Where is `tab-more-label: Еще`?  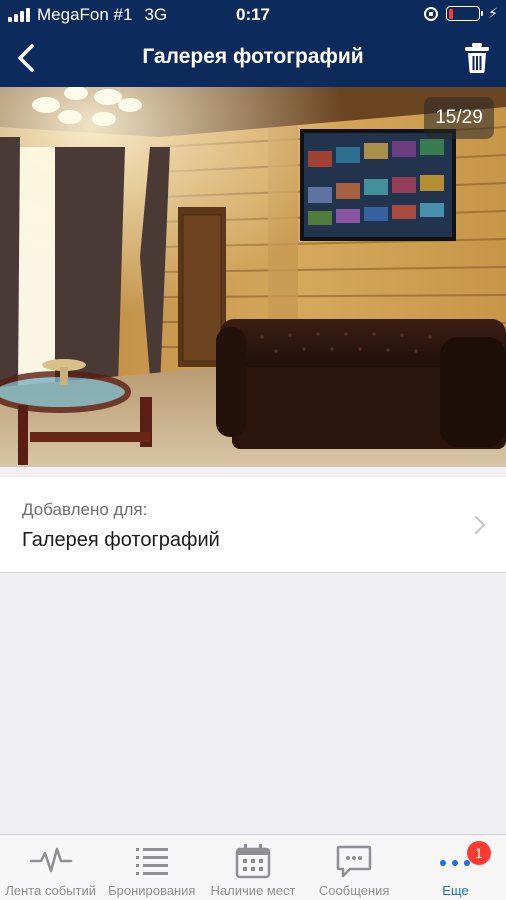
tab-more-label: Еще is located at coordinates (455, 890).